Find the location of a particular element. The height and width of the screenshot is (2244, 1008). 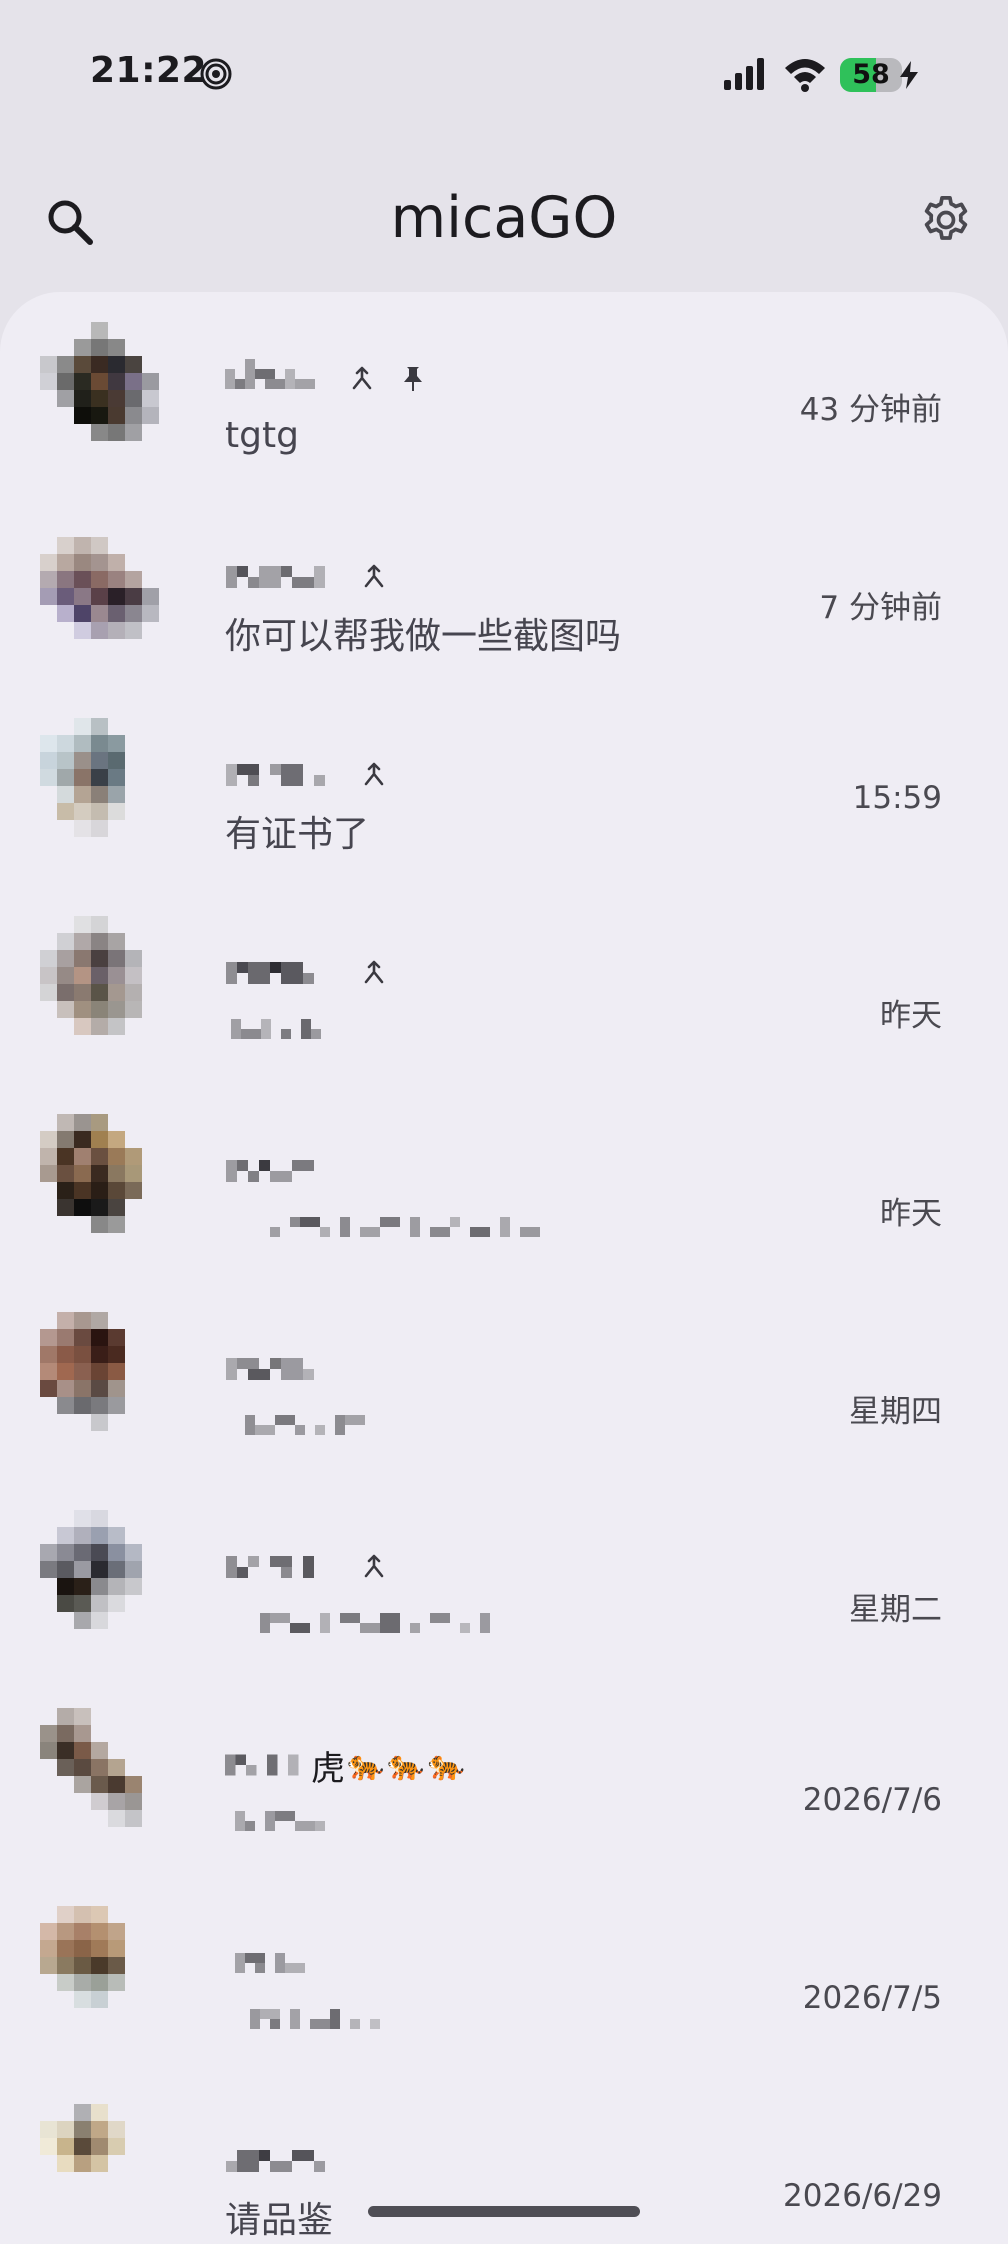

chat-time: 2026/7/6 is located at coordinates (872, 1800).